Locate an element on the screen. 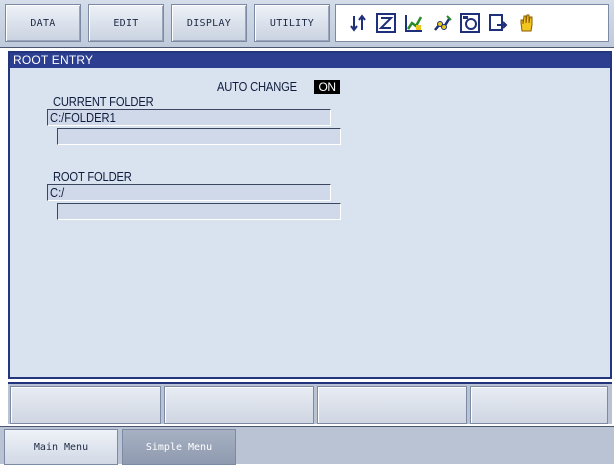 The height and width of the screenshot is (465, 614). menu-edit-button: EDIT is located at coordinates (126, 23).